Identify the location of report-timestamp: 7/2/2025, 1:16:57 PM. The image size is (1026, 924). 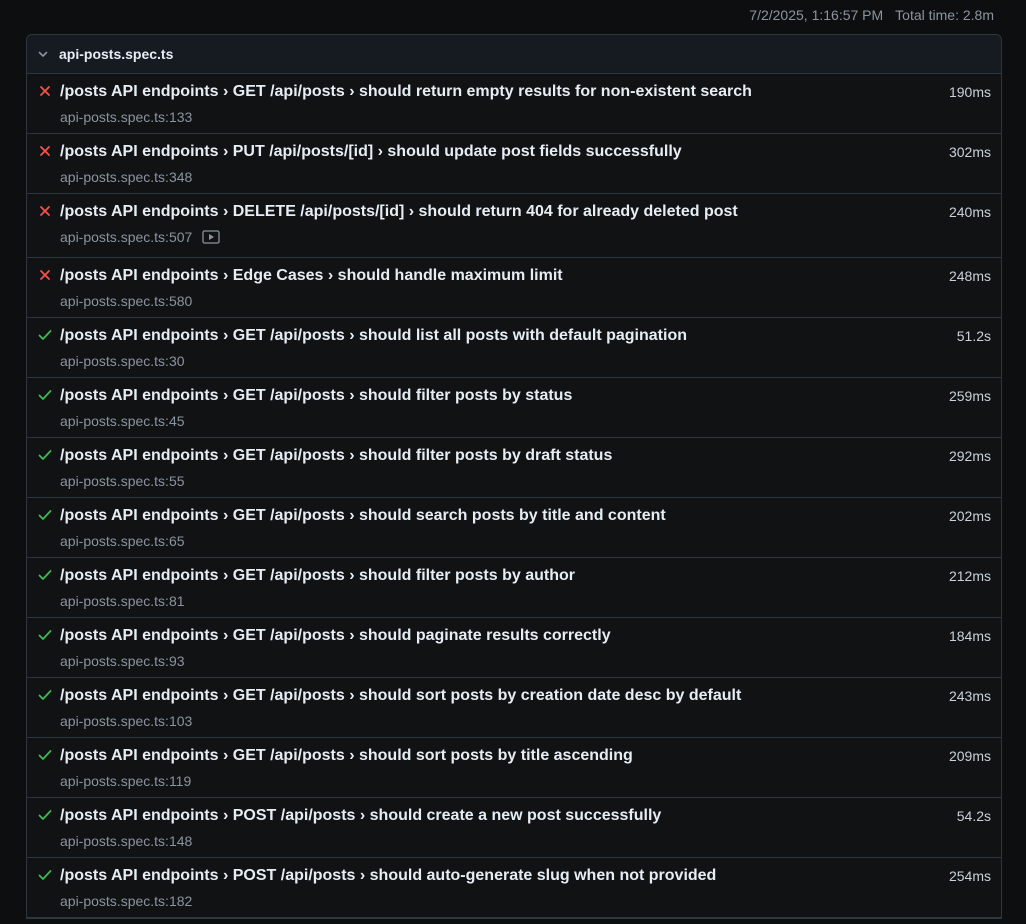
(816, 15).